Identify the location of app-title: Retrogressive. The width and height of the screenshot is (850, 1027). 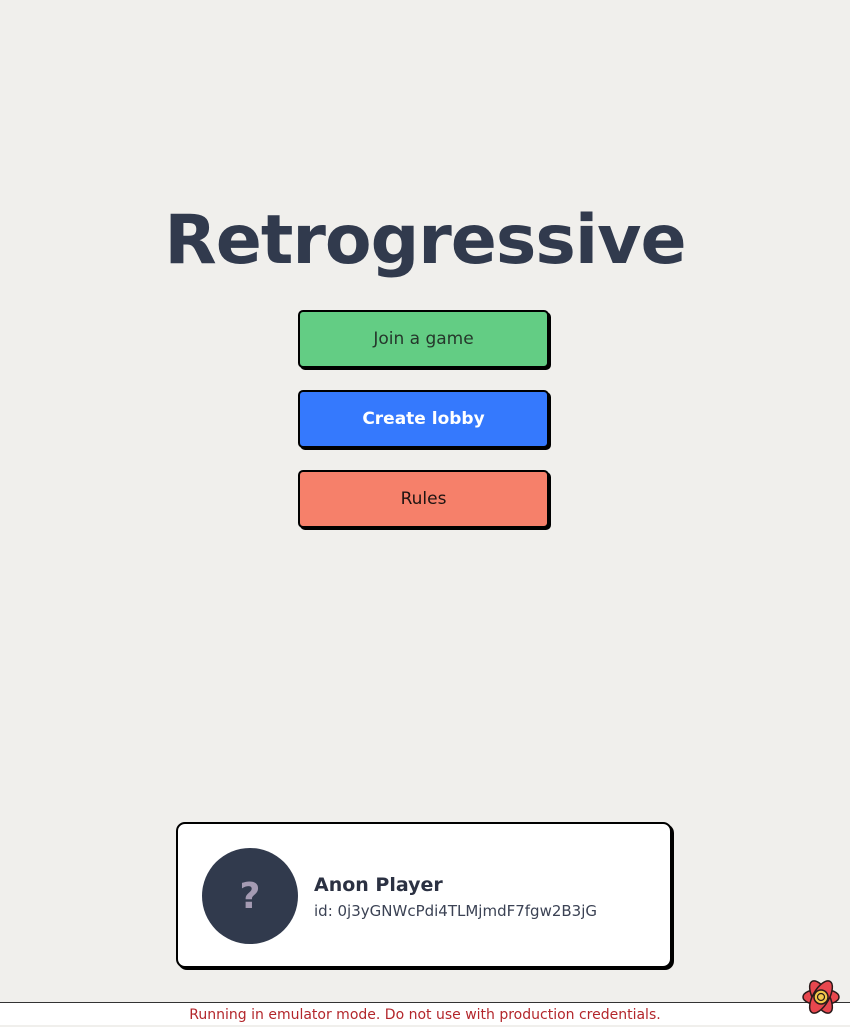
(425, 240).